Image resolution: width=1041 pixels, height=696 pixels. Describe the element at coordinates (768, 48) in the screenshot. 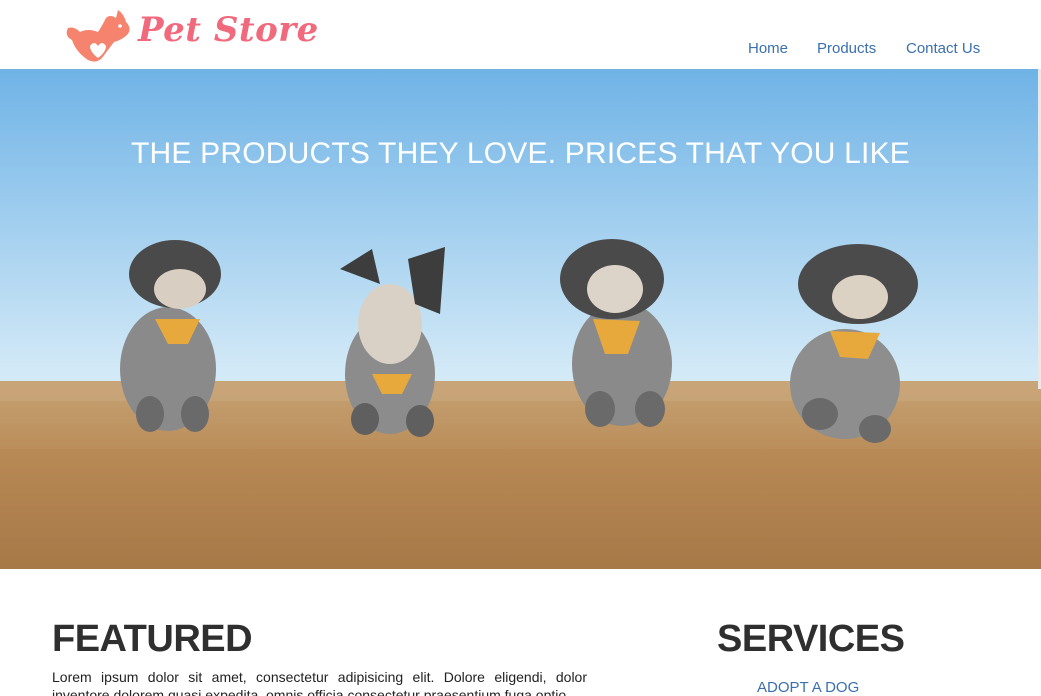

I see `nav-home-link: Home` at that location.